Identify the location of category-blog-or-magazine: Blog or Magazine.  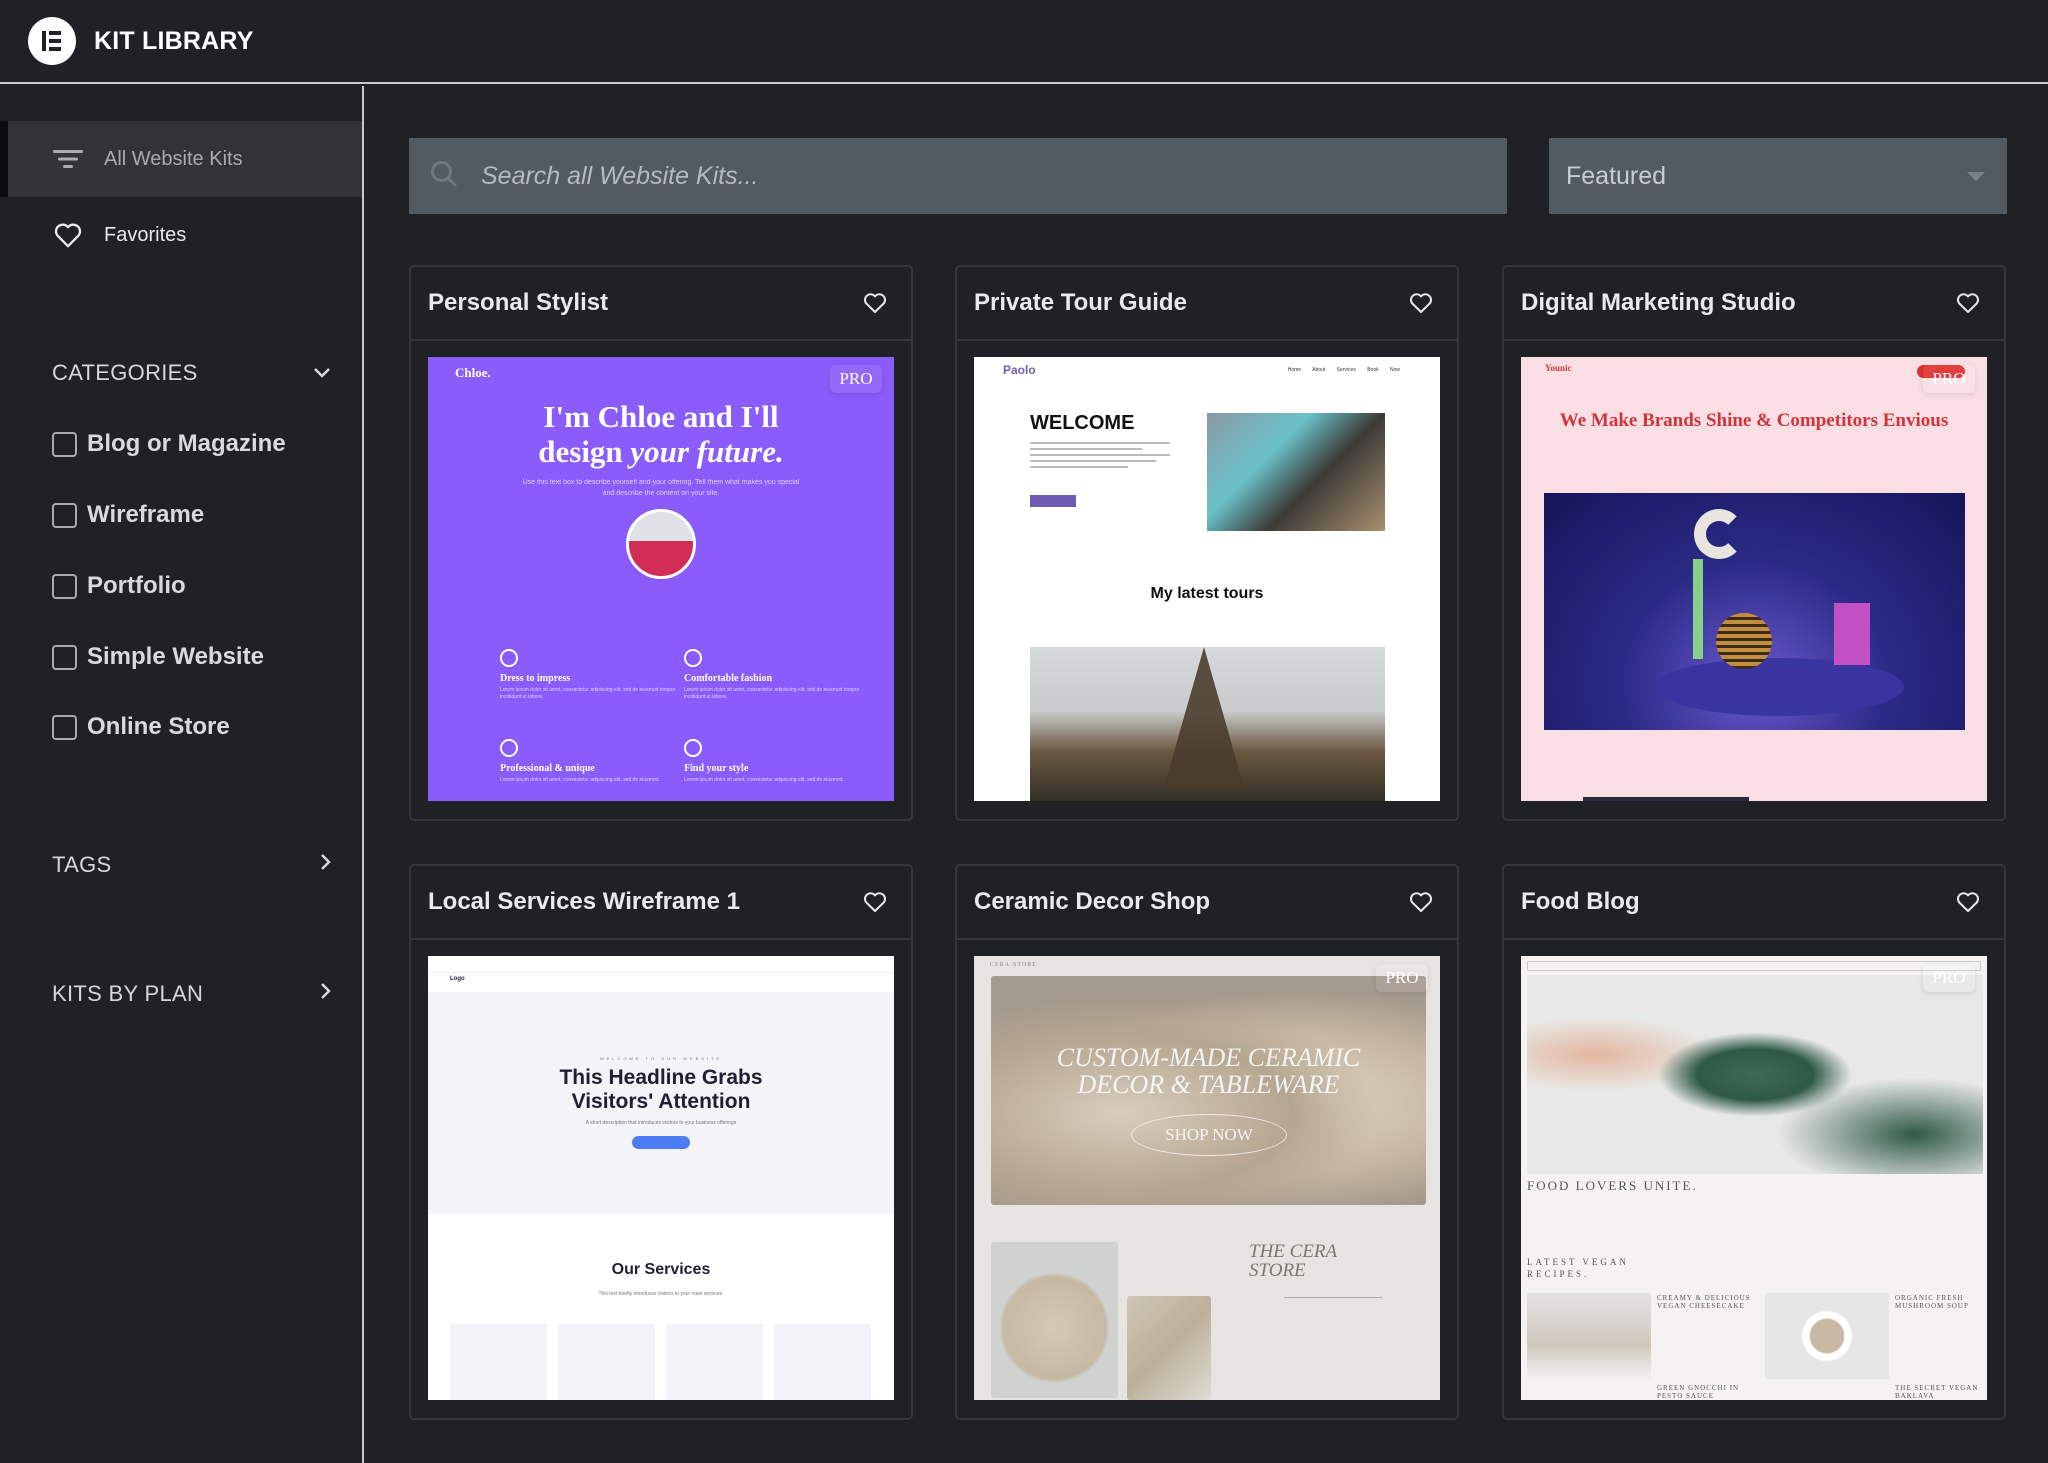
(169, 444).